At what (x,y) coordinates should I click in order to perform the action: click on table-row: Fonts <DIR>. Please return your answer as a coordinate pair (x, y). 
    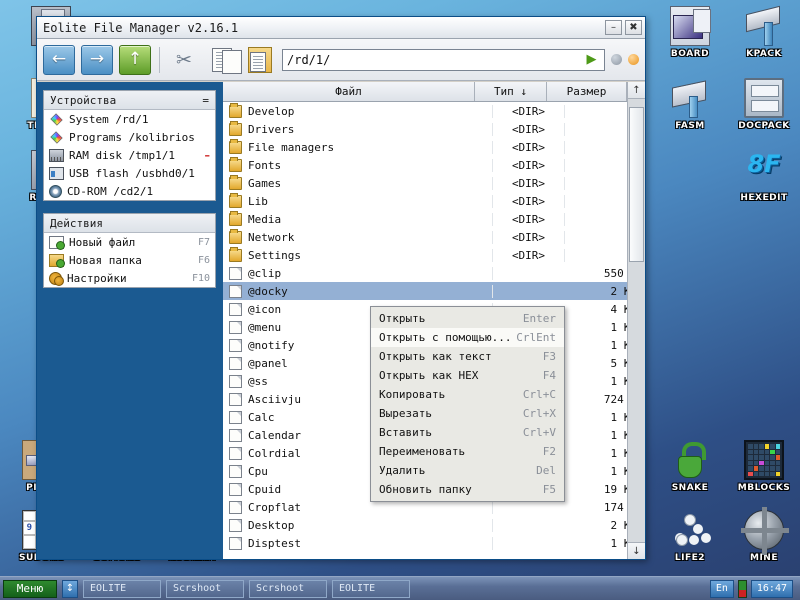
    Looking at the image, I should click on (434, 165).